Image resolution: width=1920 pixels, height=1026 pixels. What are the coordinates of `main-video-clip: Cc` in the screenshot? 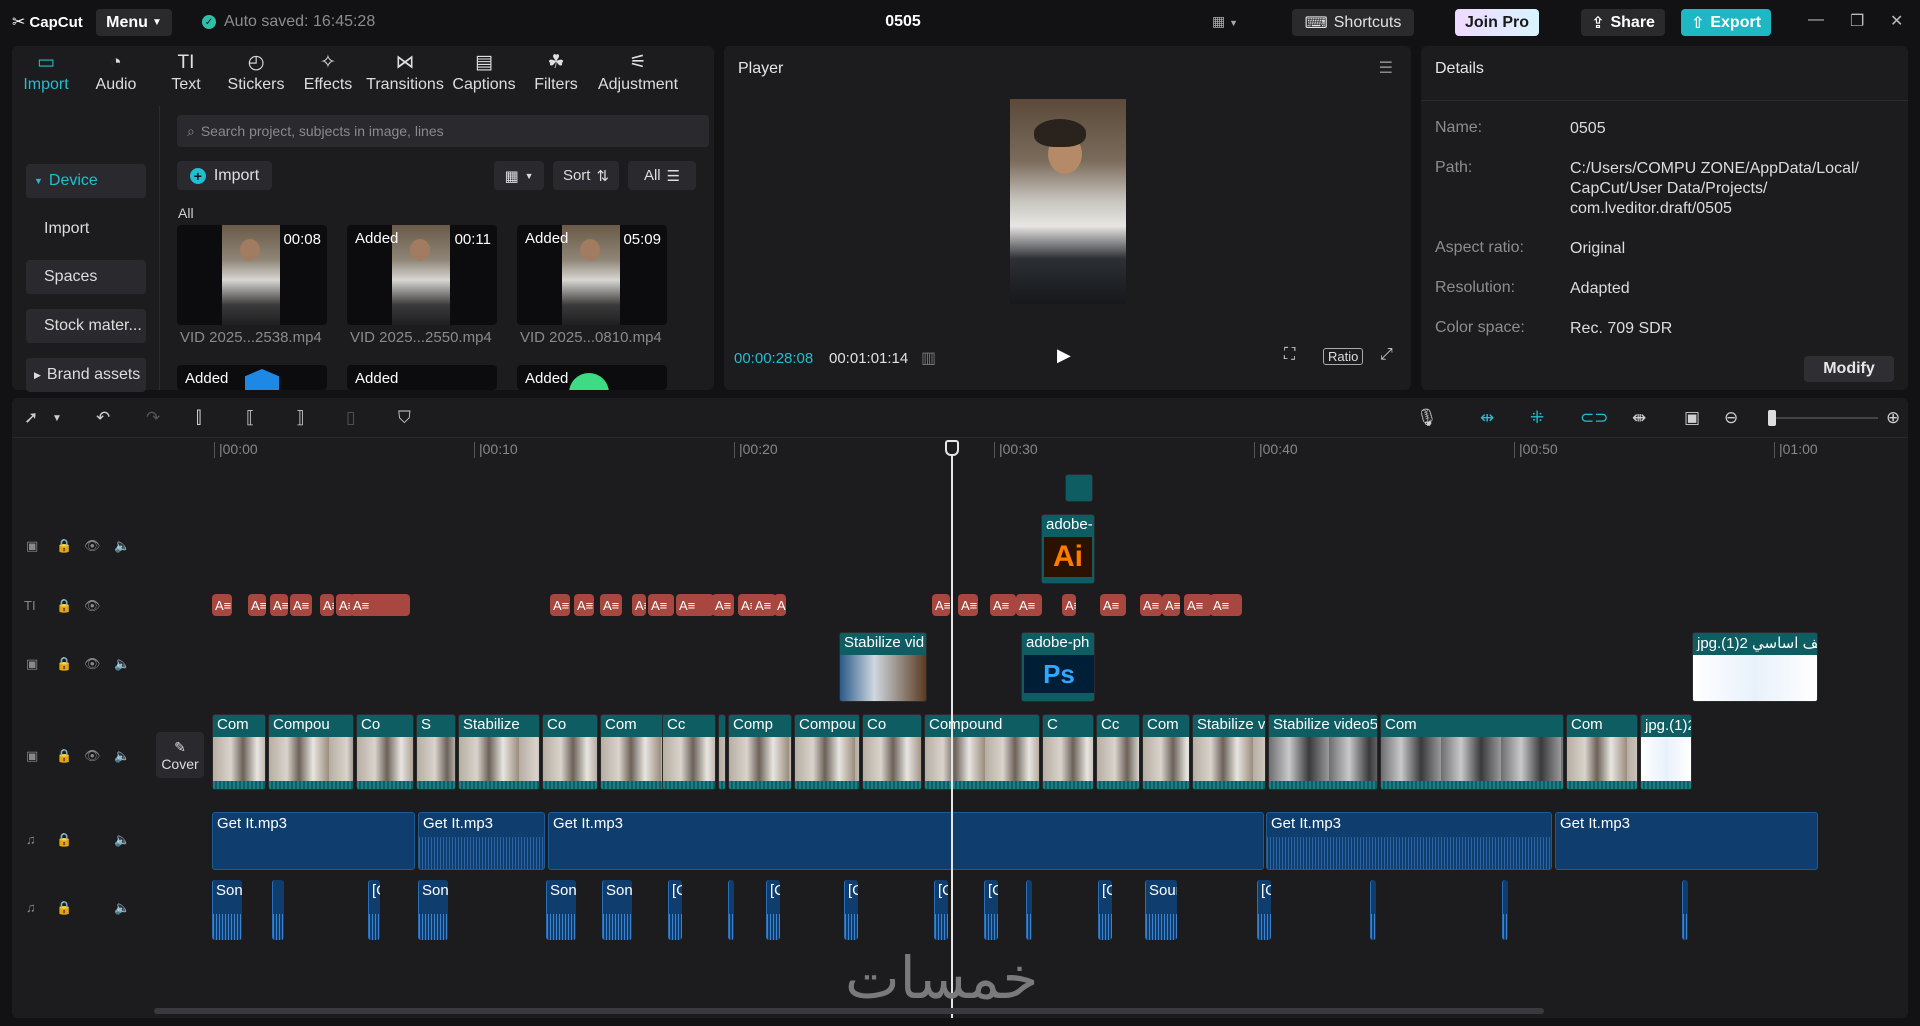 It's located at (689, 752).